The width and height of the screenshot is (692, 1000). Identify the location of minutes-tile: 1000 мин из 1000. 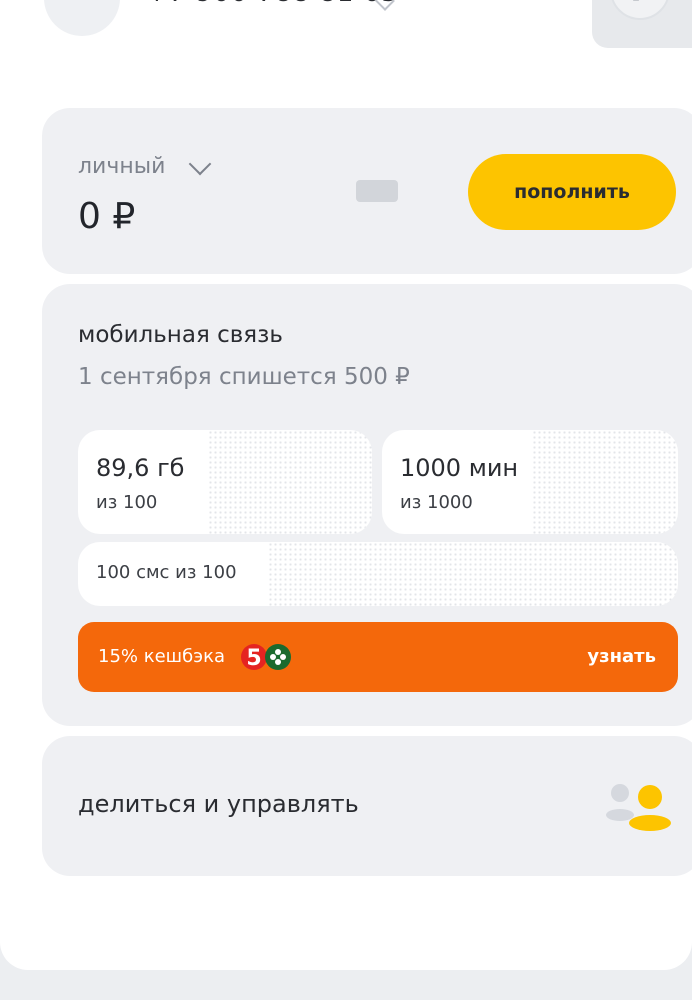
(530, 482).